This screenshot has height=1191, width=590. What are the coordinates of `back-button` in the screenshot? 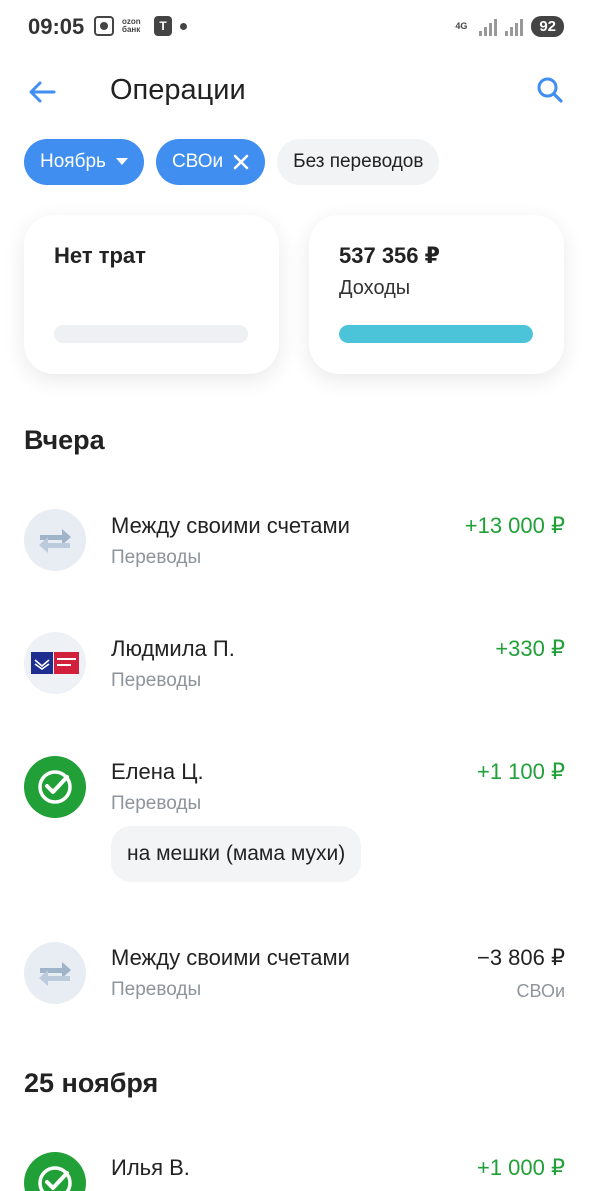 It's located at (42, 92).